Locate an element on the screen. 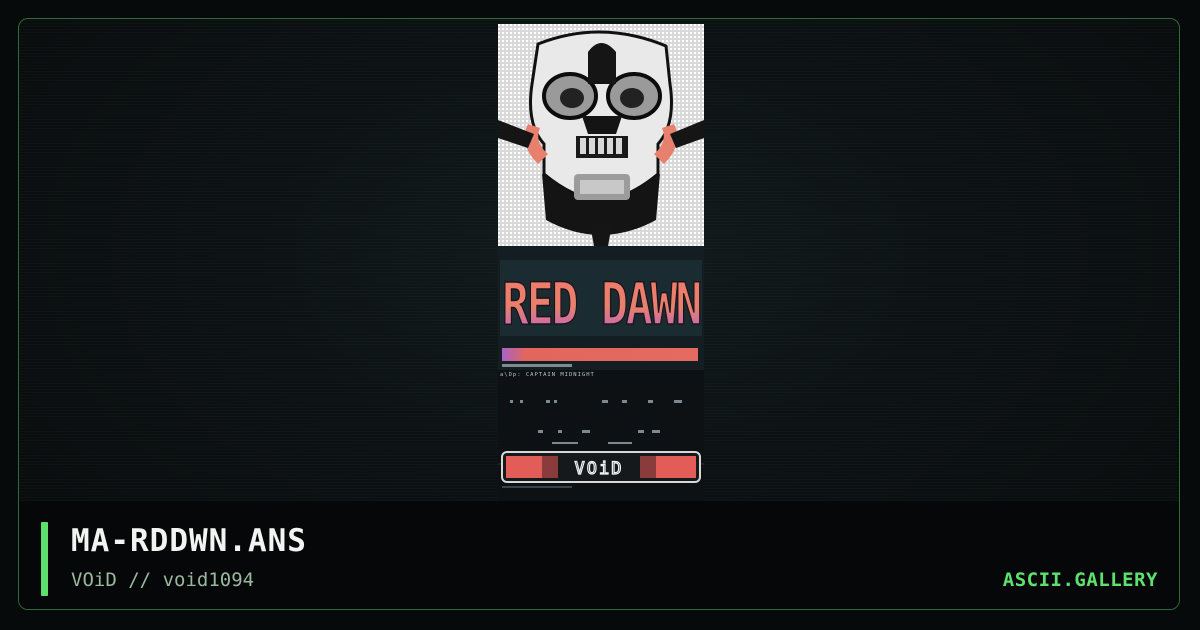  artwork-thumbnail: RED DAWN a\Dp: CAPTAIN MIDNIGHT VOiD is located at coordinates (601, 269).